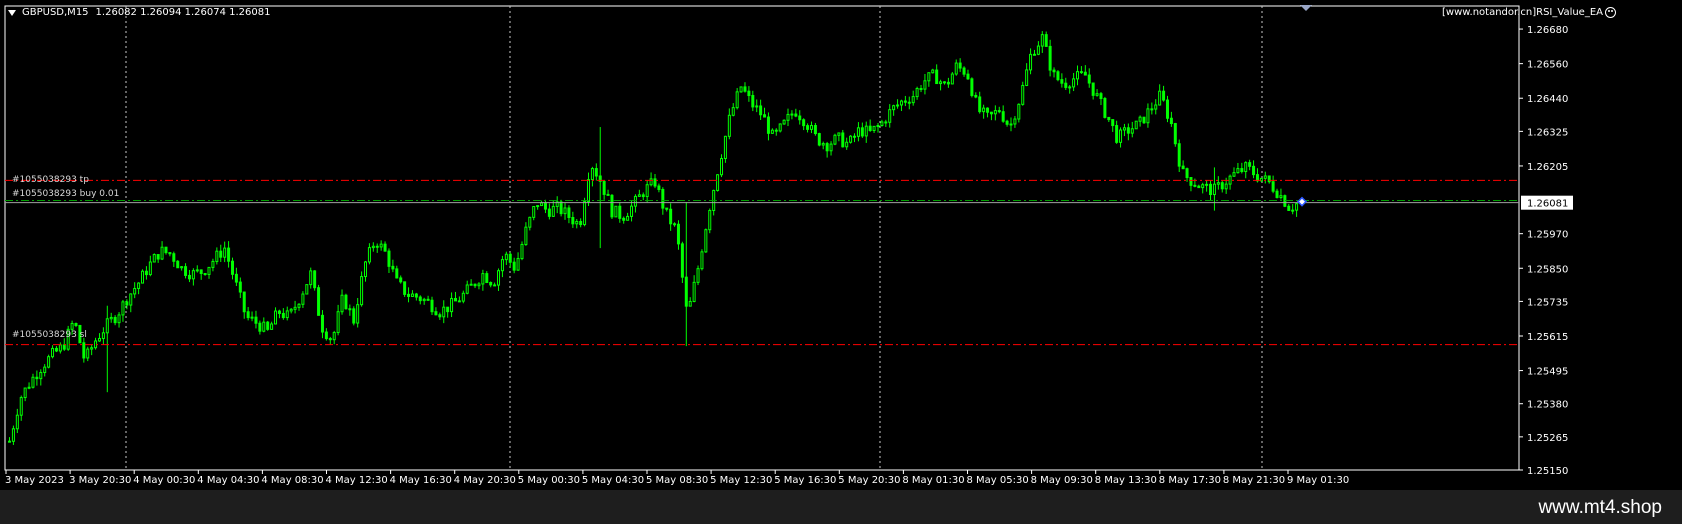  What do you see at coordinates (1547, 405) in the screenshot?
I see `y-tick-label: 1.25380` at bounding box center [1547, 405].